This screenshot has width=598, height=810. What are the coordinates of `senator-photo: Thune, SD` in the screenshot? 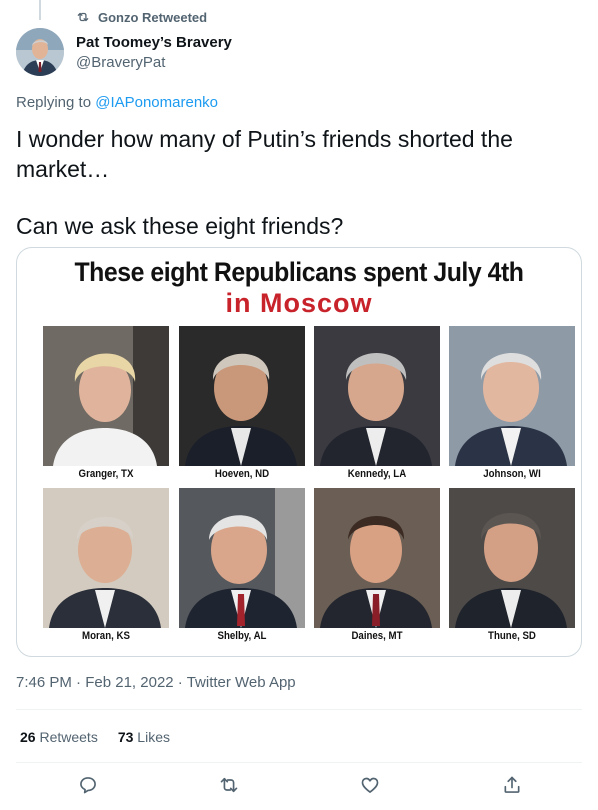 It's located at (512, 568).